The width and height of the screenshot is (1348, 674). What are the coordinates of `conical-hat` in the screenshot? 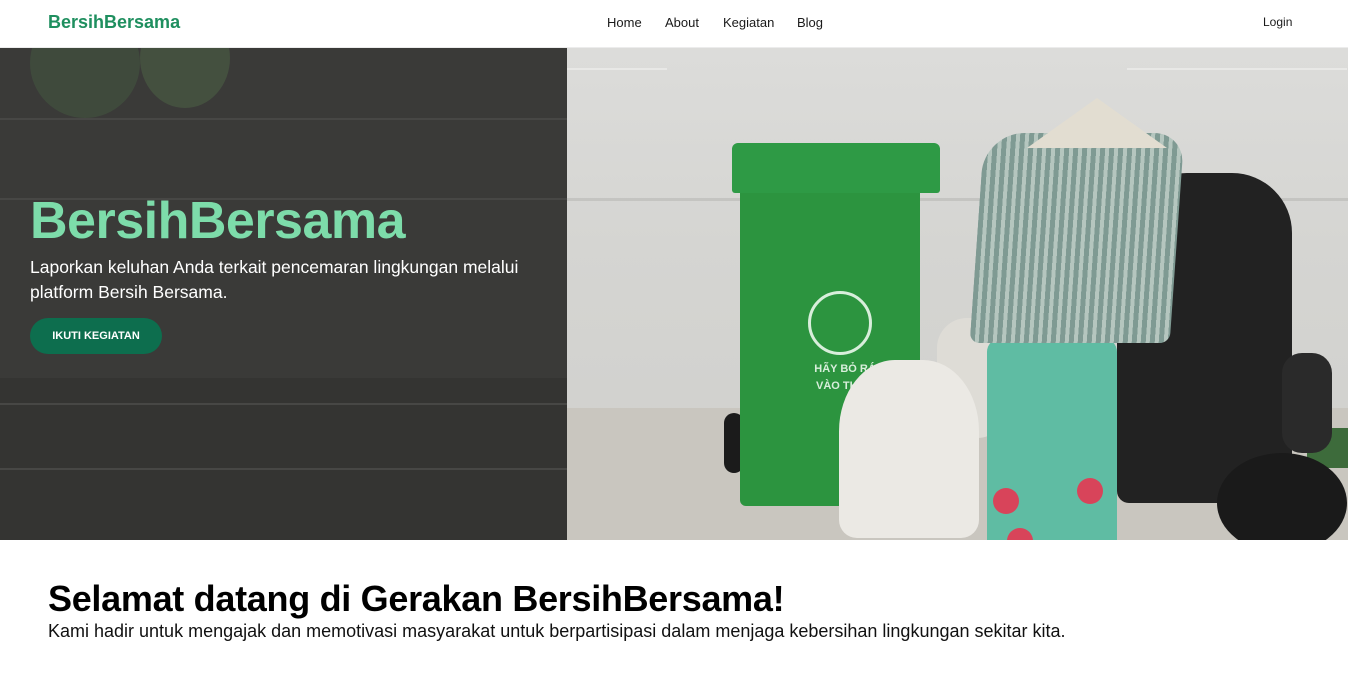 It's located at (1097, 123).